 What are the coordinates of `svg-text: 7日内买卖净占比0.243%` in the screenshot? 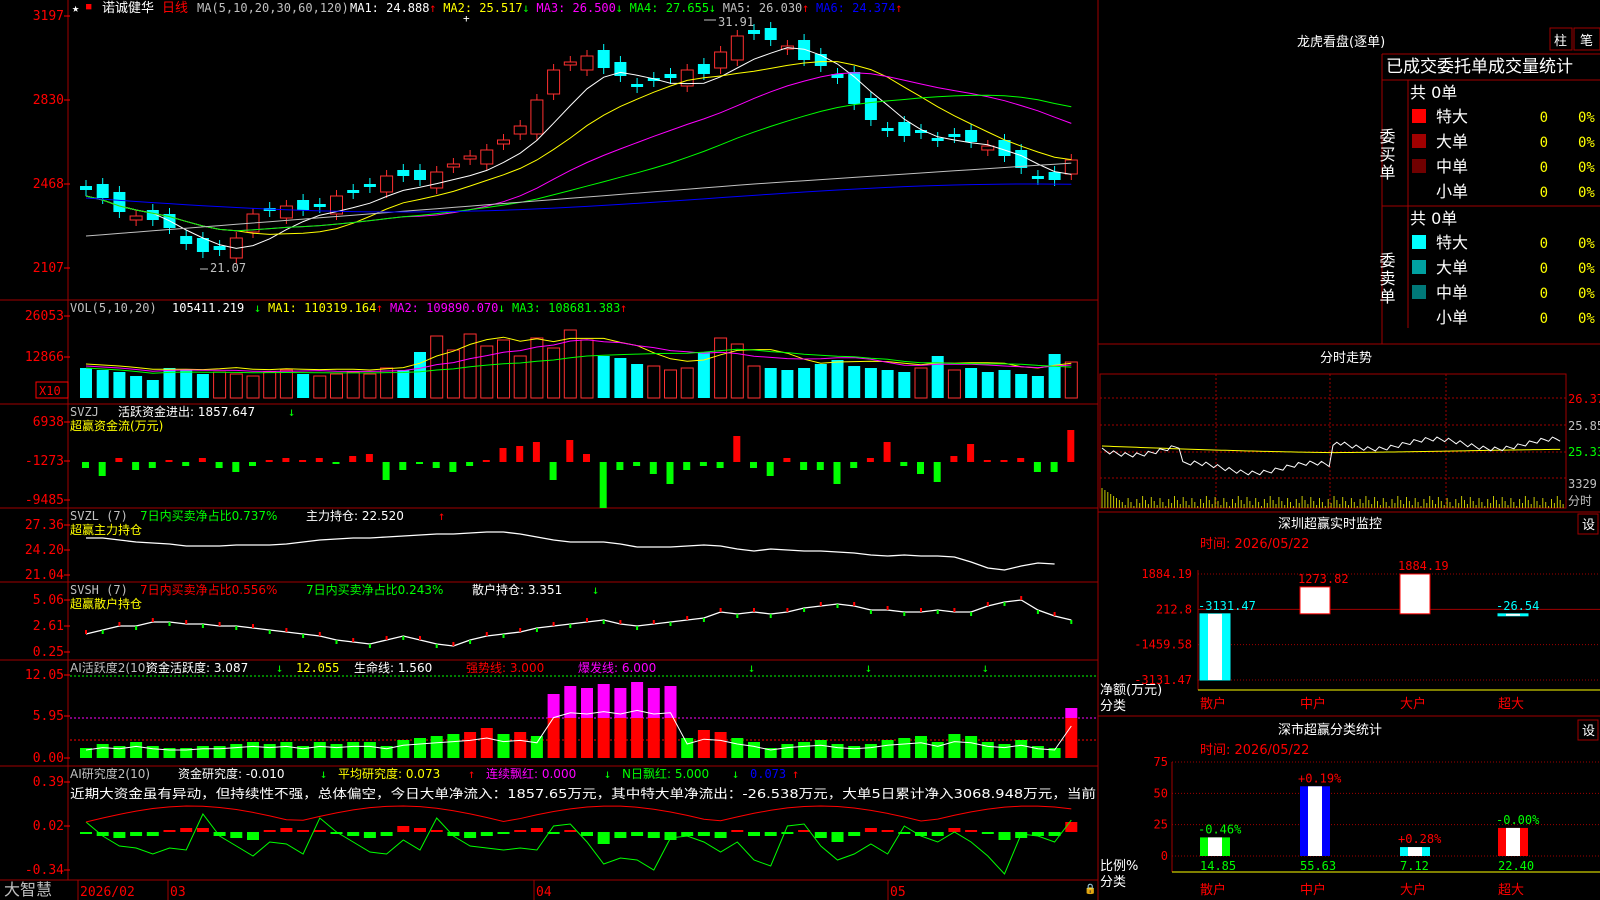 It's located at (374, 589).